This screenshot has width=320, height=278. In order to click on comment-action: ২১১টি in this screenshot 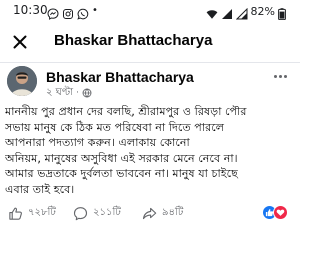, I will do `click(97, 213)`.